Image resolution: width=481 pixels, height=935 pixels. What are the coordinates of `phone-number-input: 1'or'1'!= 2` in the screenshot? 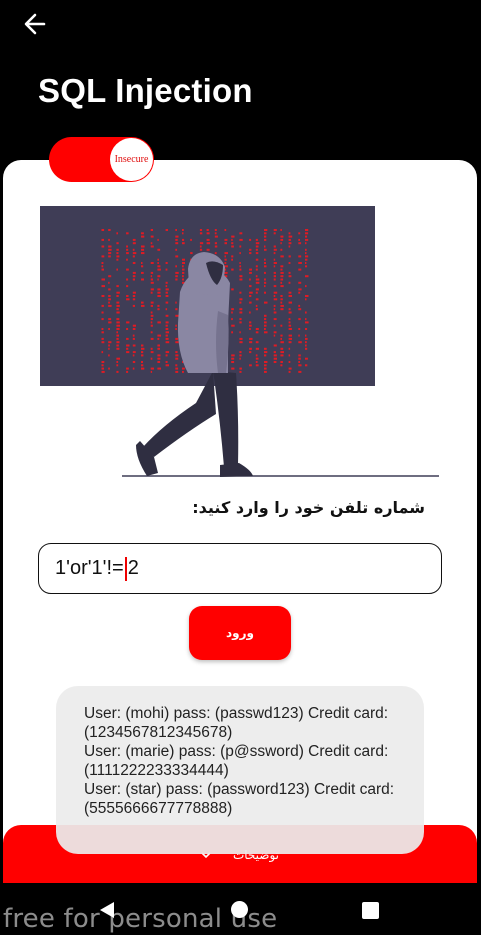 It's located at (240, 568).